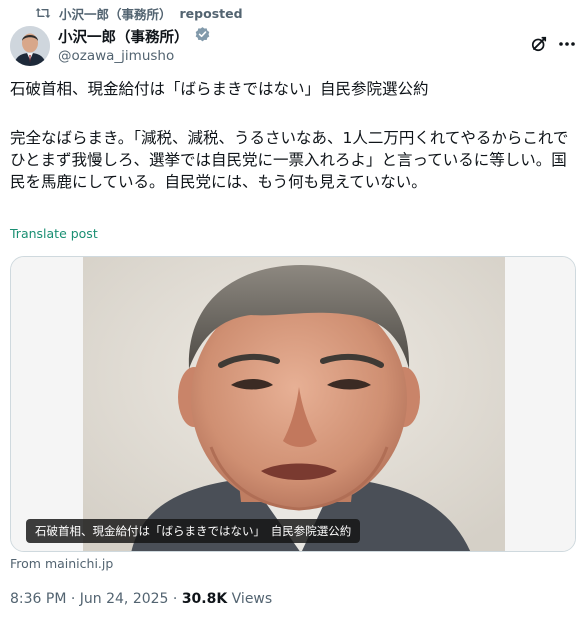 The height and width of the screenshot is (622, 587). What do you see at coordinates (134, 56) in the screenshot?
I see `author-handle: @ozawa_jimusho` at bounding box center [134, 56].